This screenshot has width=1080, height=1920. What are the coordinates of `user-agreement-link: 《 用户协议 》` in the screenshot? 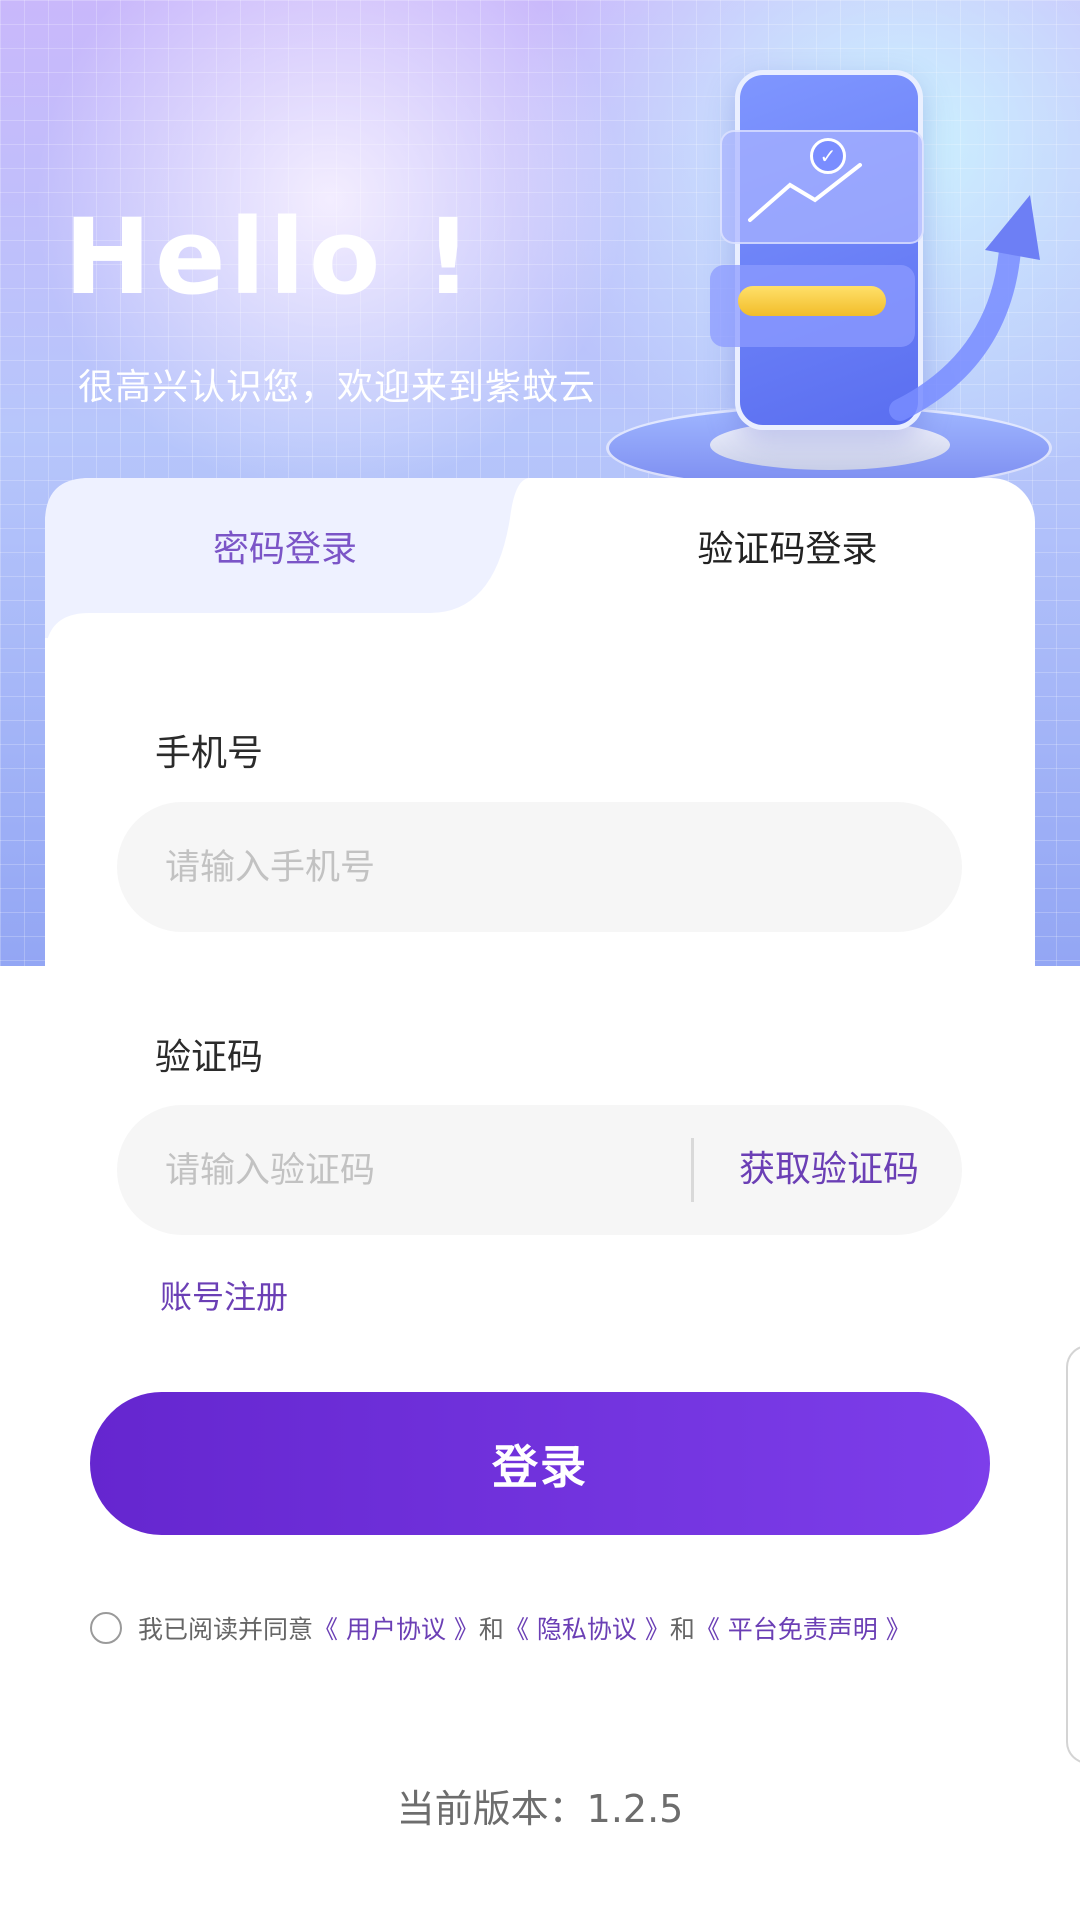 It's located at (396, 1628).